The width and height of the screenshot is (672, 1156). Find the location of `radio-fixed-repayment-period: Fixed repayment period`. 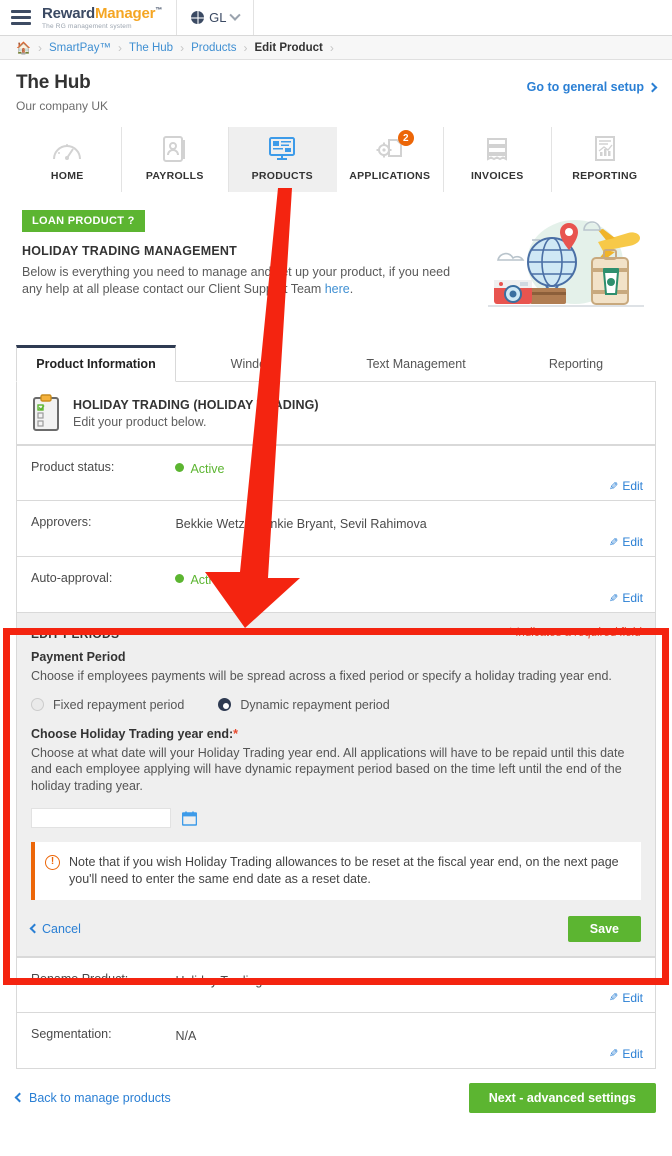

radio-fixed-repayment-period: Fixed repayment period is located at coordinates (107, 705).